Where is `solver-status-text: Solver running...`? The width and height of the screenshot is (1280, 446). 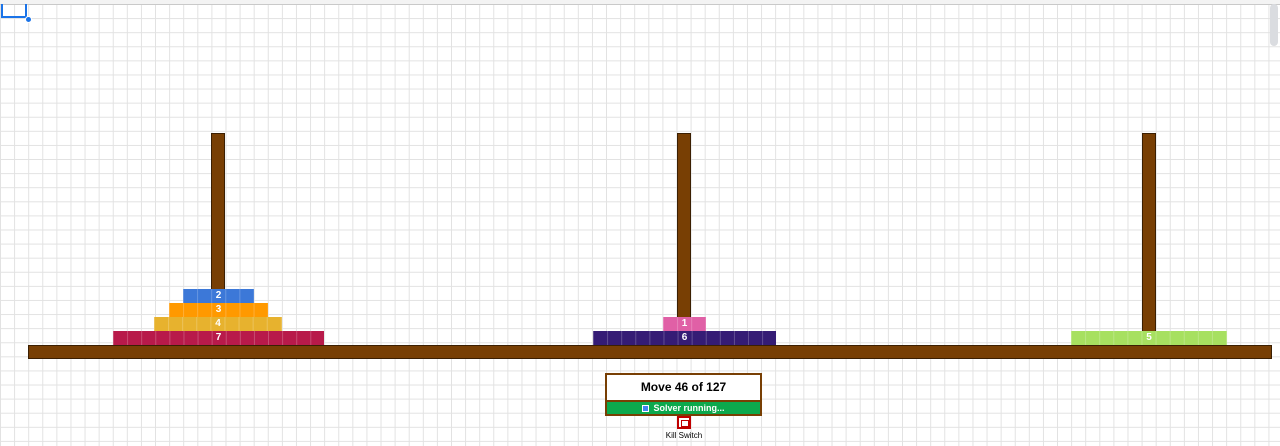 solver-status-text: Solver running... is located at coordinates (689, 408).